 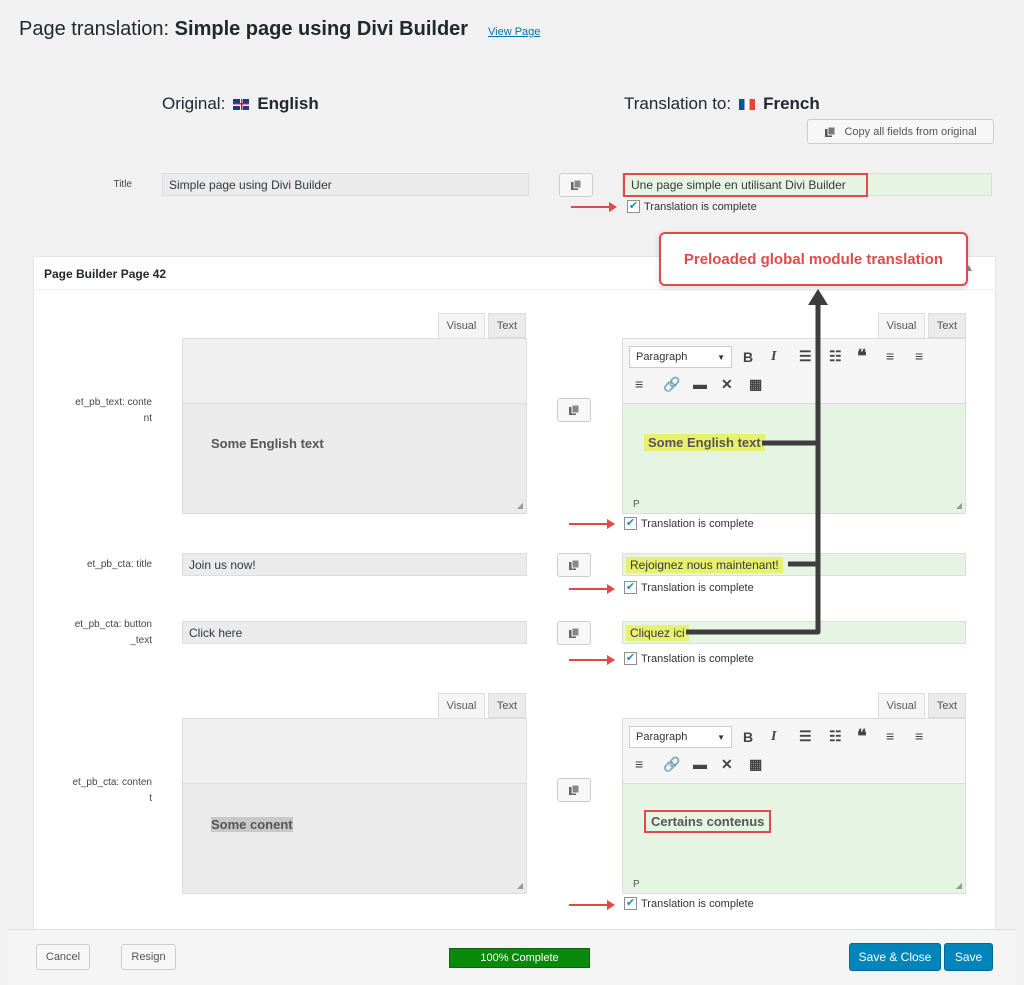 What do you see at coordinates (519, 958) in the screenshot?
I see `progress-bar: 100% Complete` at bounding box center [519, 958].